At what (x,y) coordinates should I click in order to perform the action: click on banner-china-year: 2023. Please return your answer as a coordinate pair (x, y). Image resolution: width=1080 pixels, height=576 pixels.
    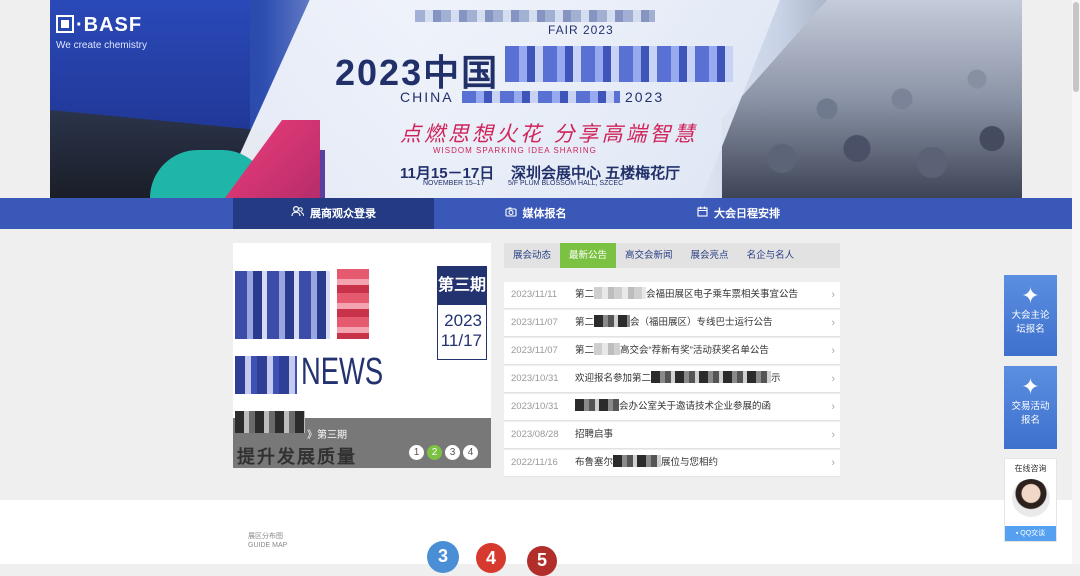
    Looking at the image, I should click on (645, 97).